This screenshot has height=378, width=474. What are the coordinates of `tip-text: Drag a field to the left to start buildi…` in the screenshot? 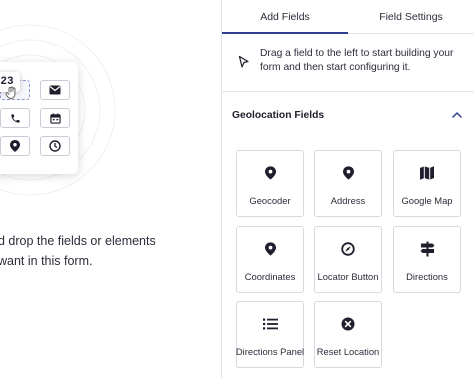 It's located at (357, 60).